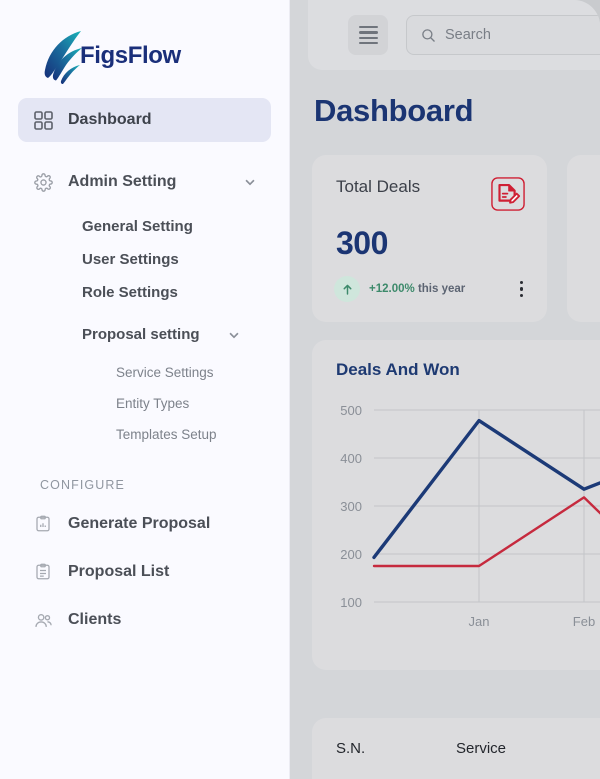 This screenshot has height=779, width=600. I want to click on sidebar-item-dashboard: Dashboard, so click(144, 120).